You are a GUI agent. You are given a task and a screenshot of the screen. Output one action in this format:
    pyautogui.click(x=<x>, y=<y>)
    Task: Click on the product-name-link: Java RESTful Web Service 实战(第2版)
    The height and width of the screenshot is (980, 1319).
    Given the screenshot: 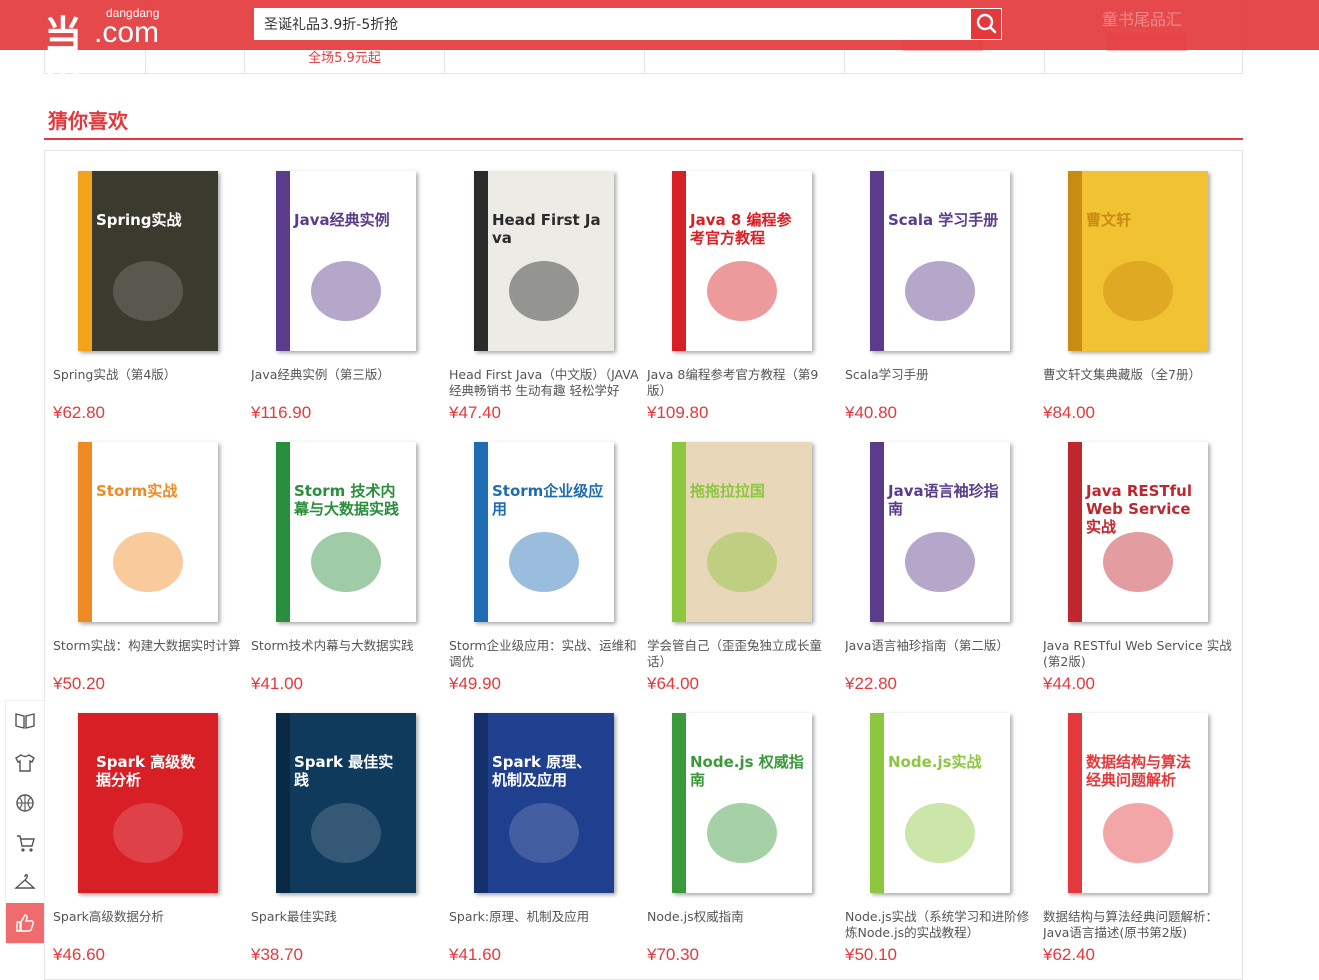 What is the action you would take?
    pyautogui.click(x=1138, y=654)
    